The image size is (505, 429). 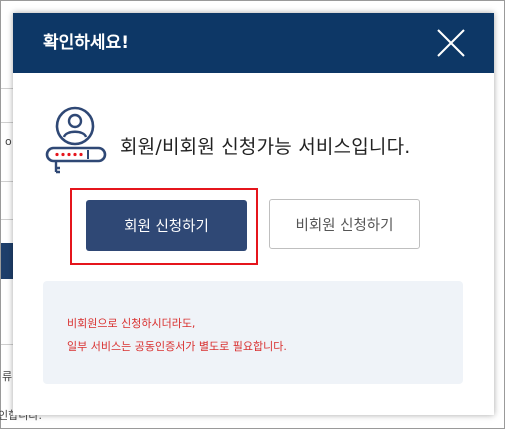 I want to click on member-id-icon, so click(x=76, y=140).